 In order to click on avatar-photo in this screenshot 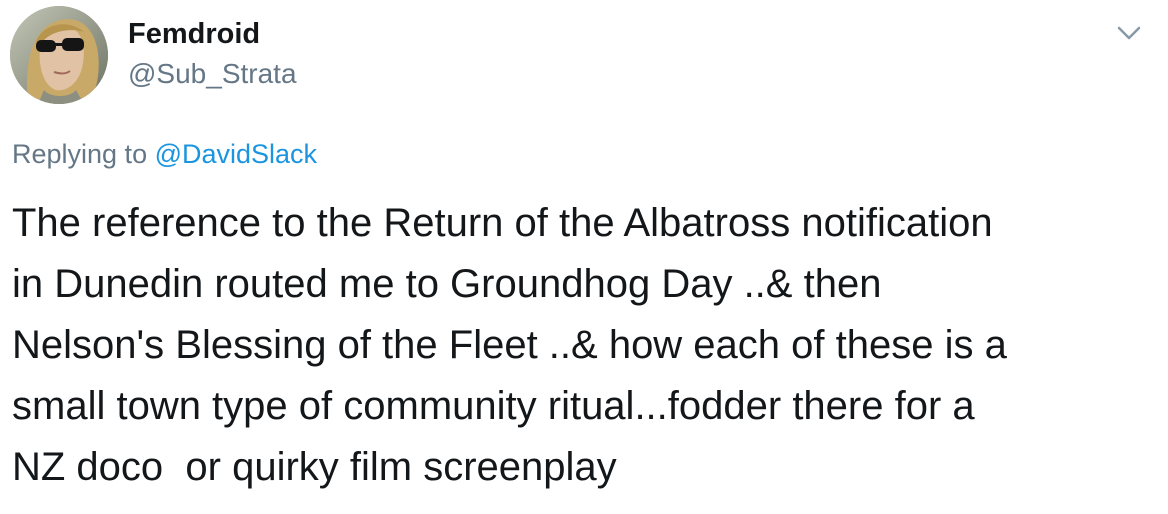, I will do `click(59, 55)`.